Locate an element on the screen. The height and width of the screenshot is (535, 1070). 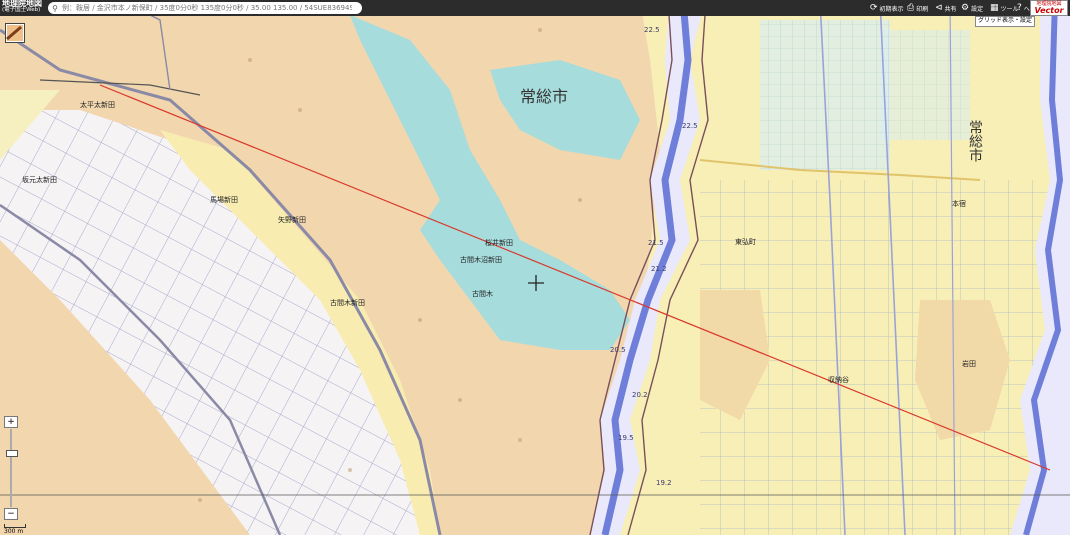
share-icon: ⊲ is located at coordinates (939, 8).